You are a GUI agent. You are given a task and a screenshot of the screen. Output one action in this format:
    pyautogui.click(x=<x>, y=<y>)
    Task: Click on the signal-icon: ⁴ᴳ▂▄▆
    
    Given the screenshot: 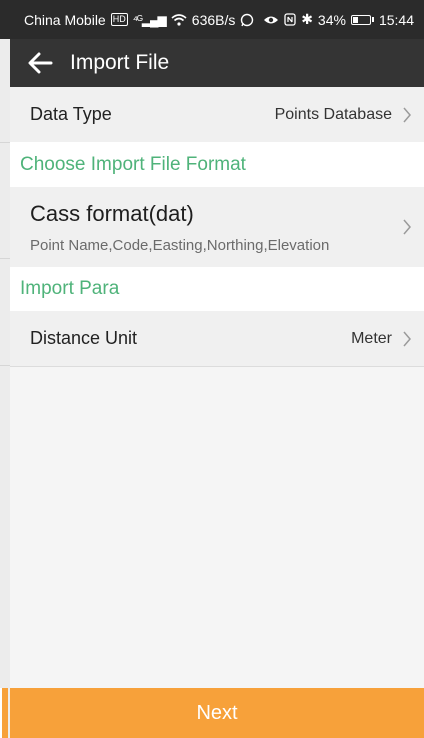 What is the action you would take?
    pyautogui.click(x=149, y=19)
    